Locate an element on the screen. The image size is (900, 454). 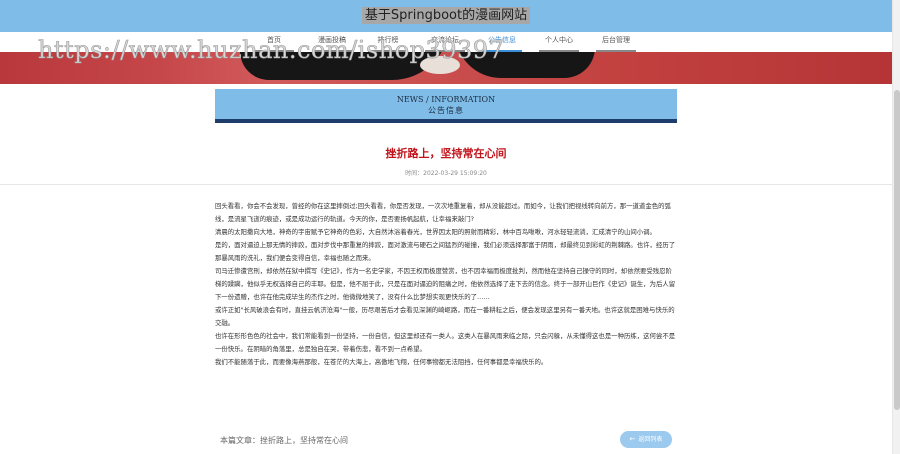
article-title: 挫折路上，坚持常在心间 is located at coordinates (446, 153).